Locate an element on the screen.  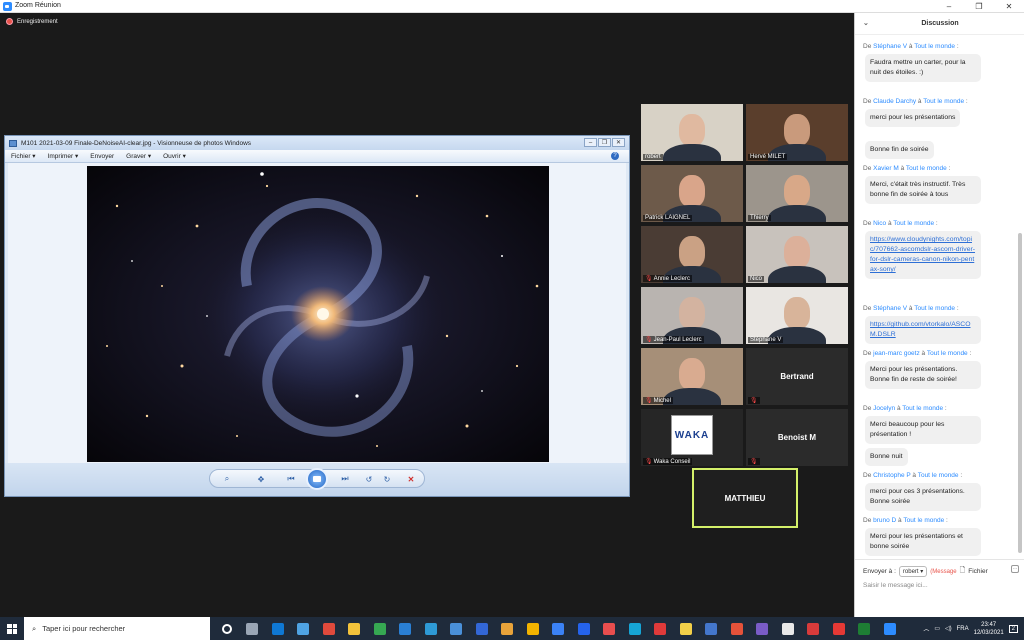
participant-tile: robert is located at coordinates (692, 132).